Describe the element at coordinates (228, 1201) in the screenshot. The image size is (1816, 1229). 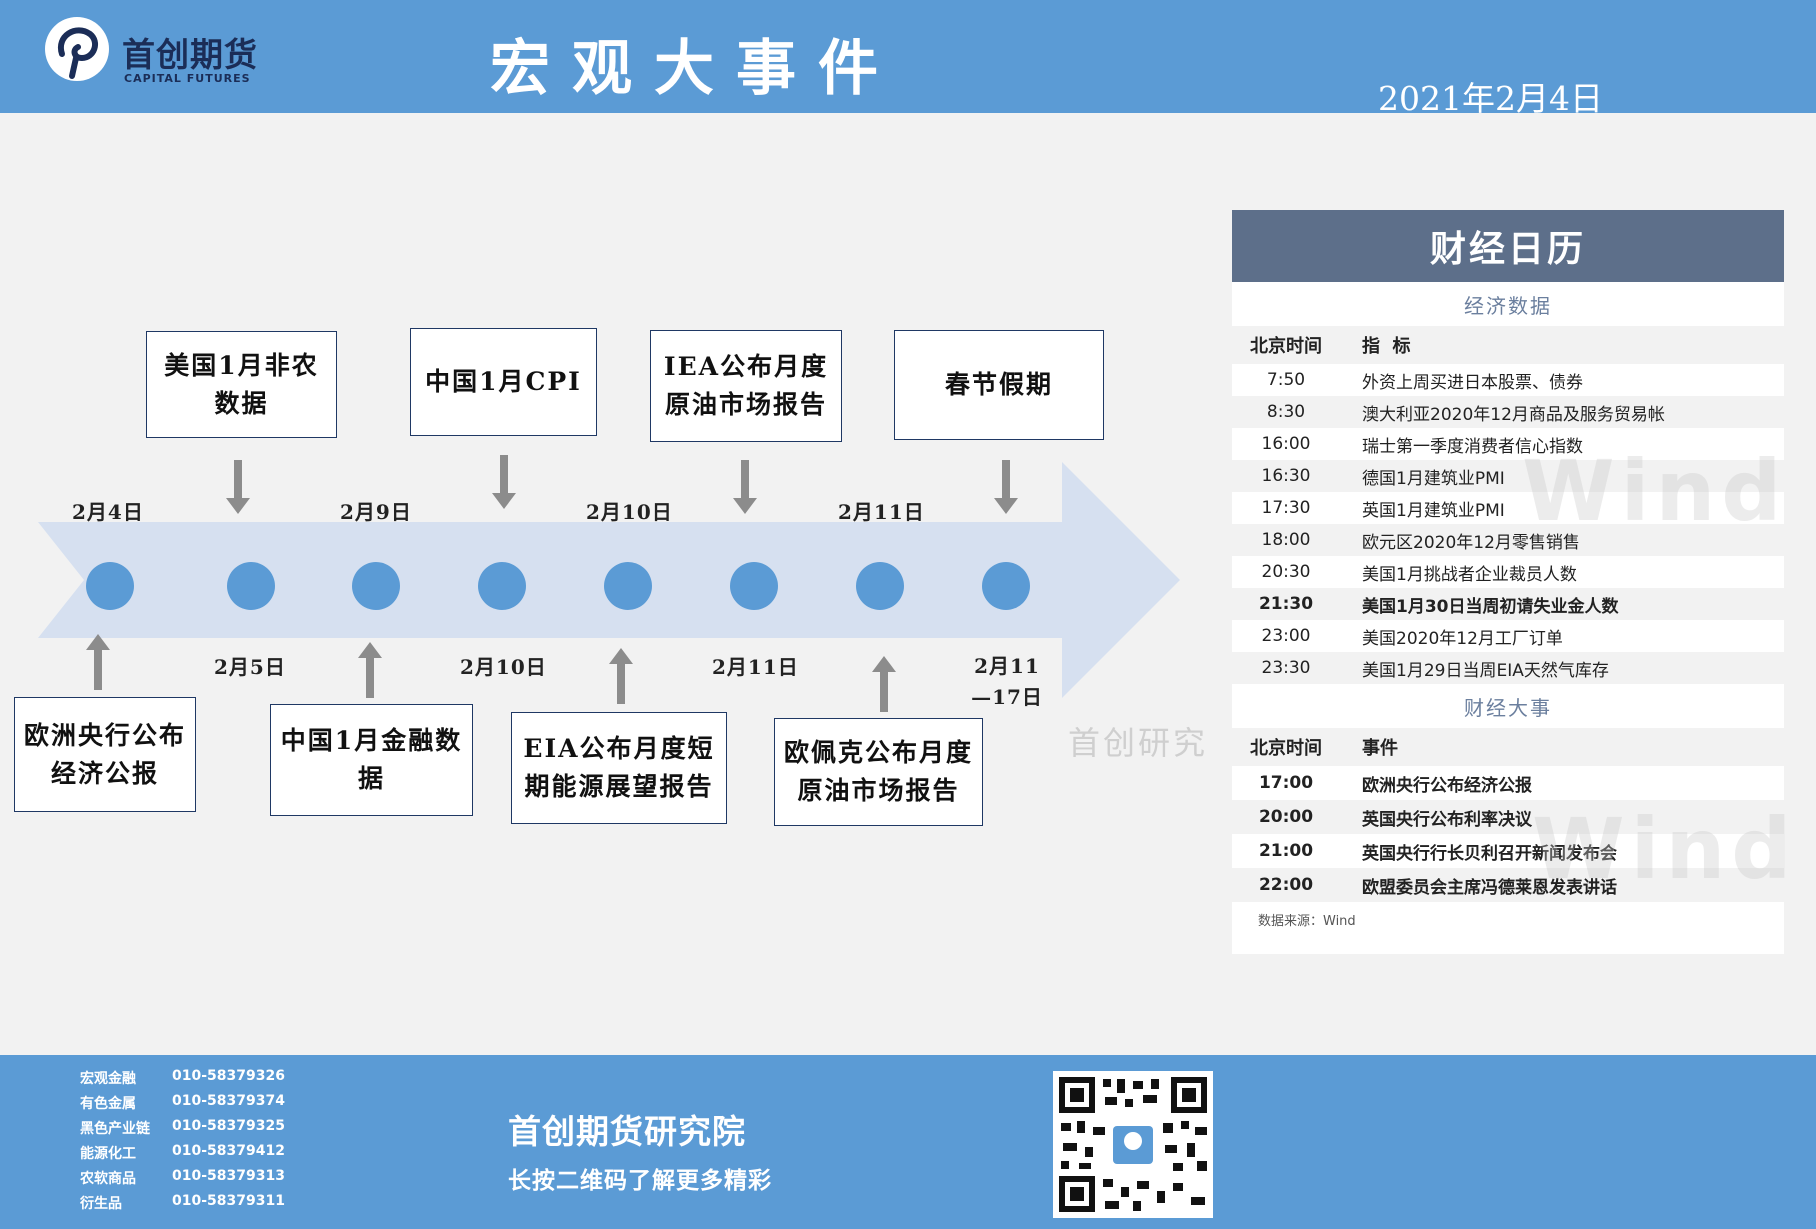
I see `contact-phone: 010-58379311` at that location.